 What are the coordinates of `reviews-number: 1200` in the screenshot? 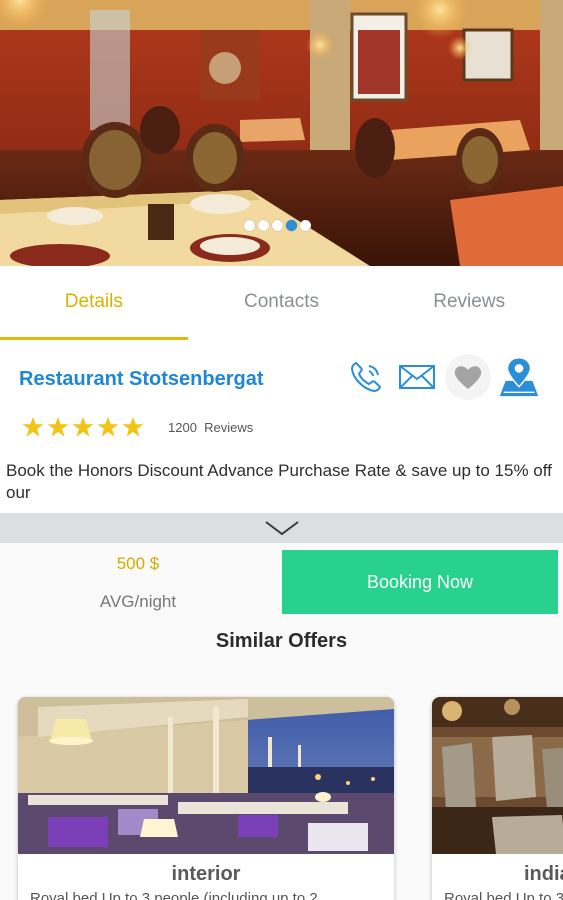 It's located at (182, 427).